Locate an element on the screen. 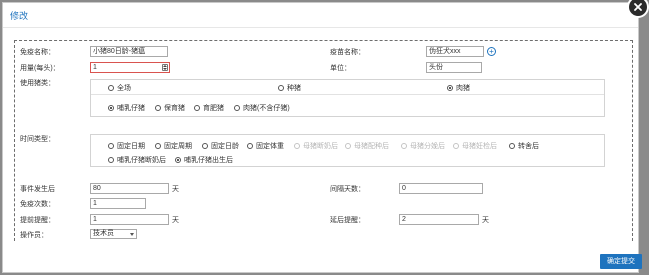 The width and height of the screenshot is (649, 275). unit-input: 头份 is located at coordinates (454, 67).